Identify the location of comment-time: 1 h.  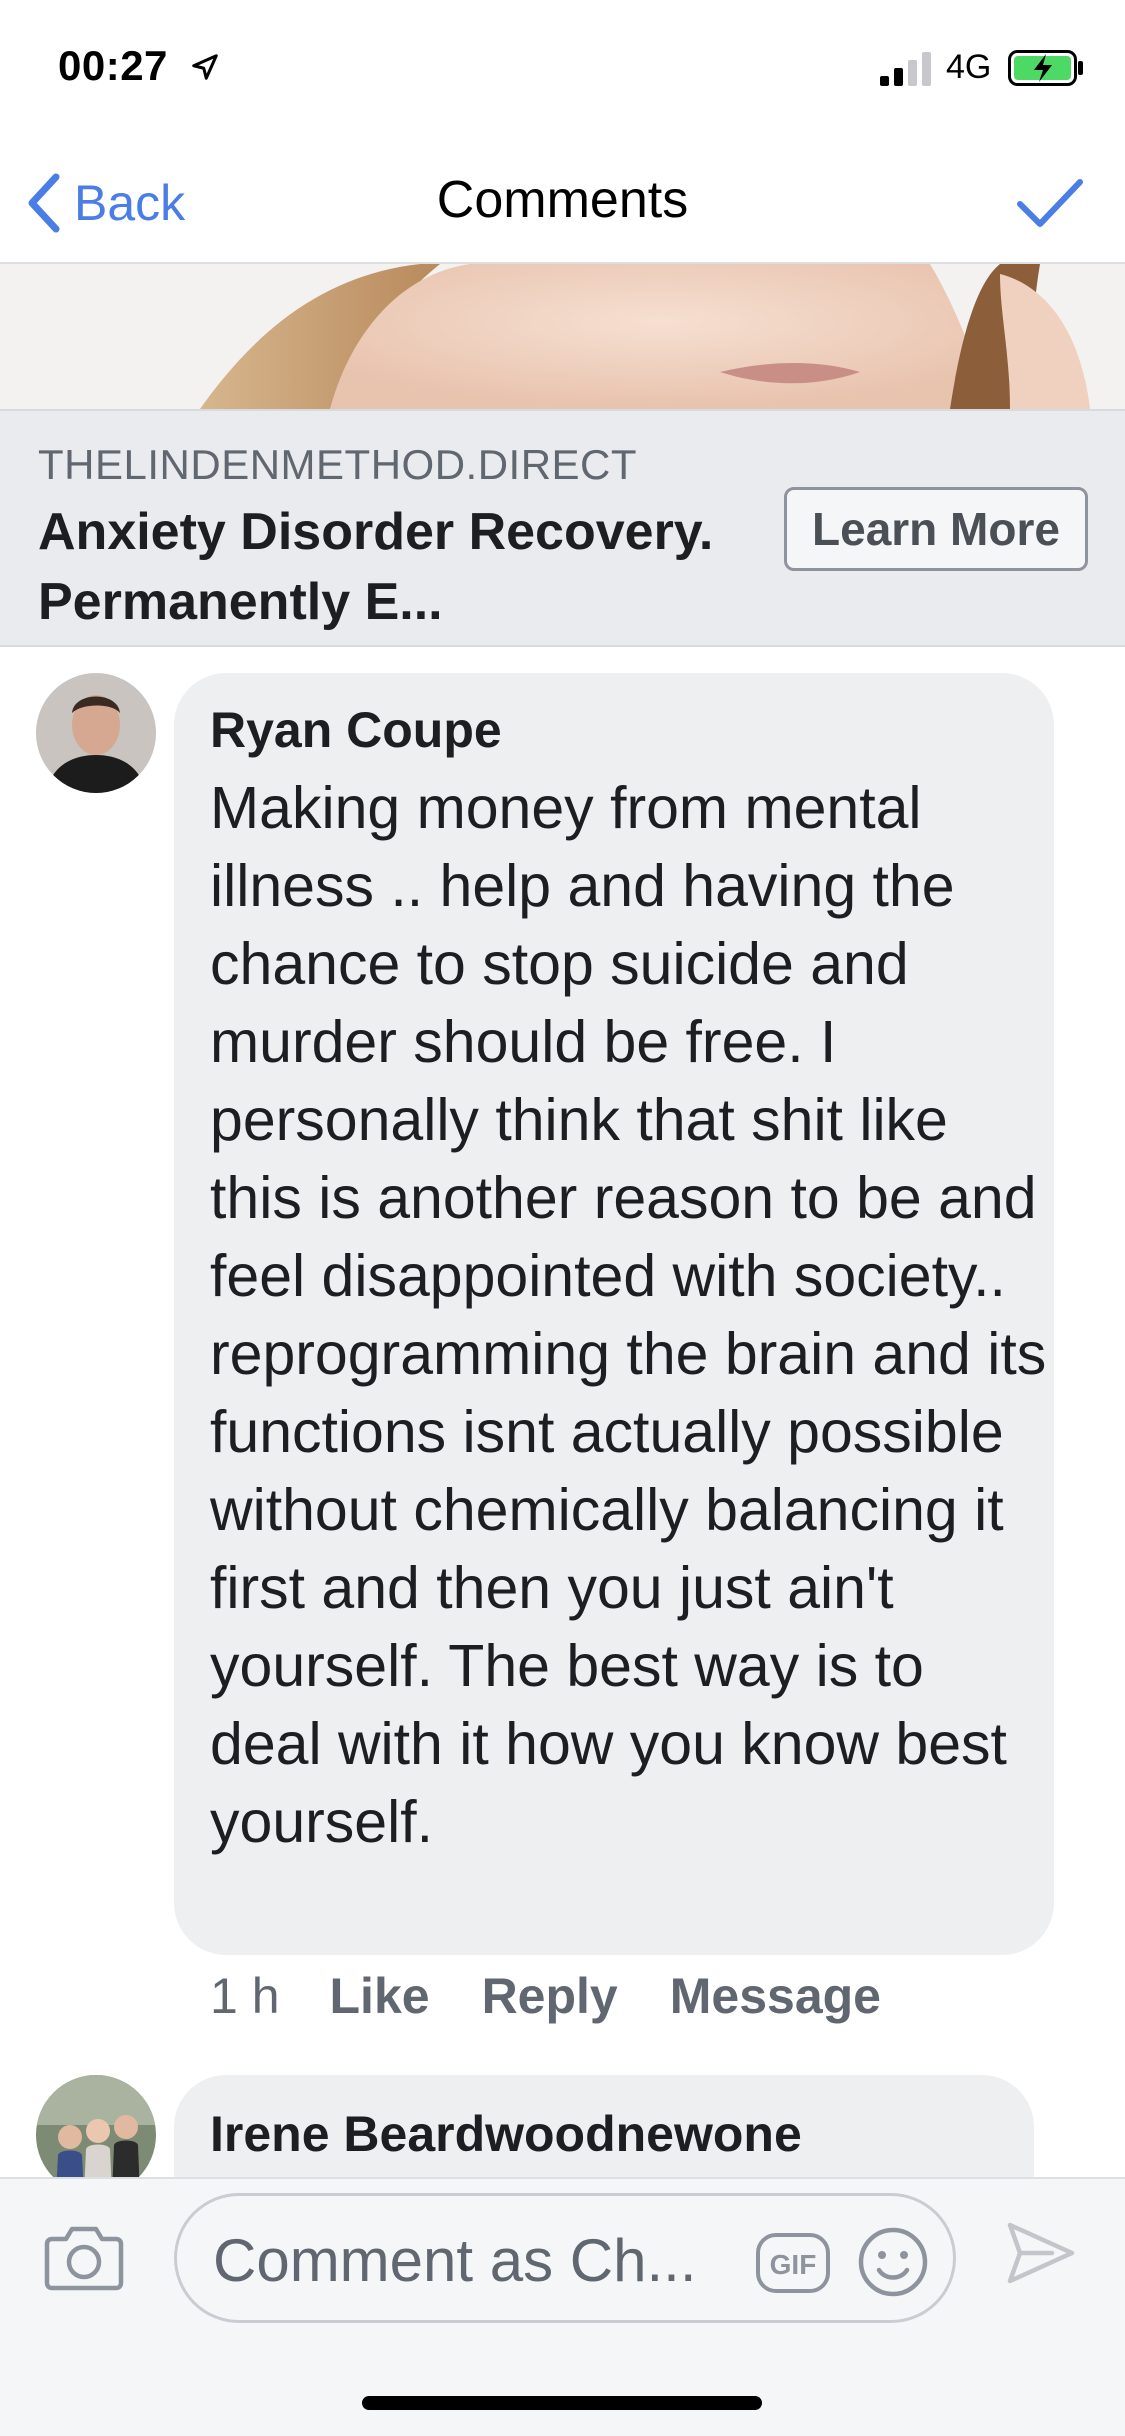
(245, 1996).